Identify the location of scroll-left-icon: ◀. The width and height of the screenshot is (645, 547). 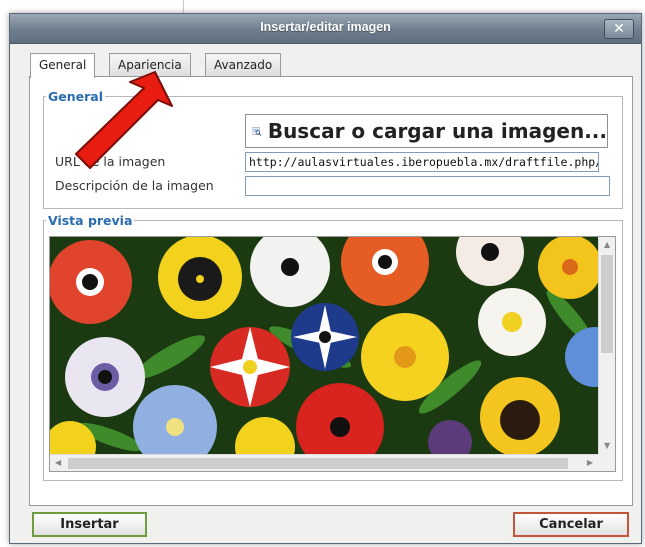
(58, 463).